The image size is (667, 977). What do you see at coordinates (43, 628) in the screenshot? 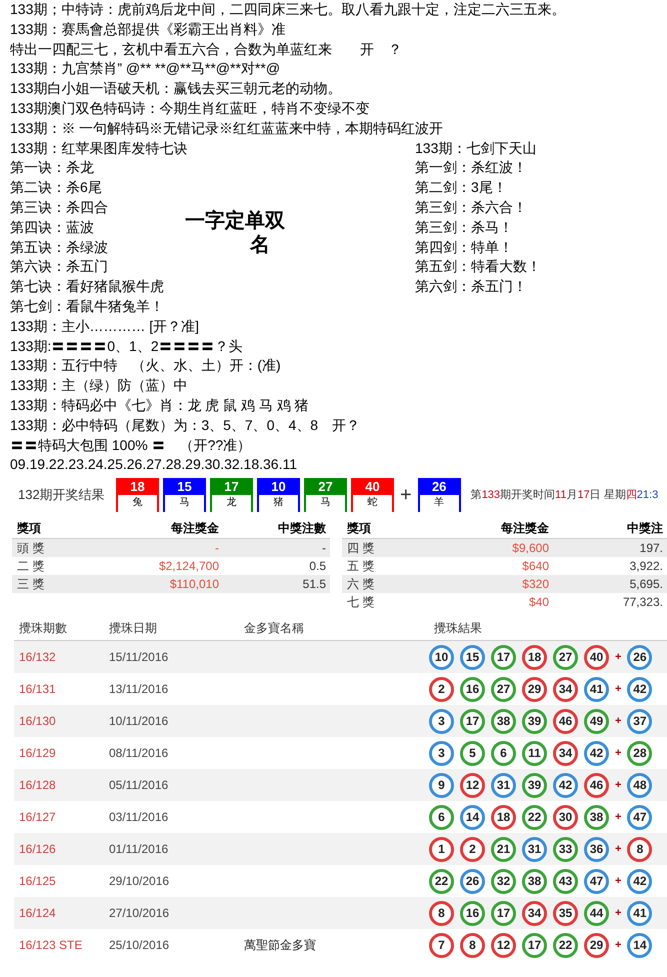
I see `column-header: 攪珠期數` at bounding box center [43, 628].